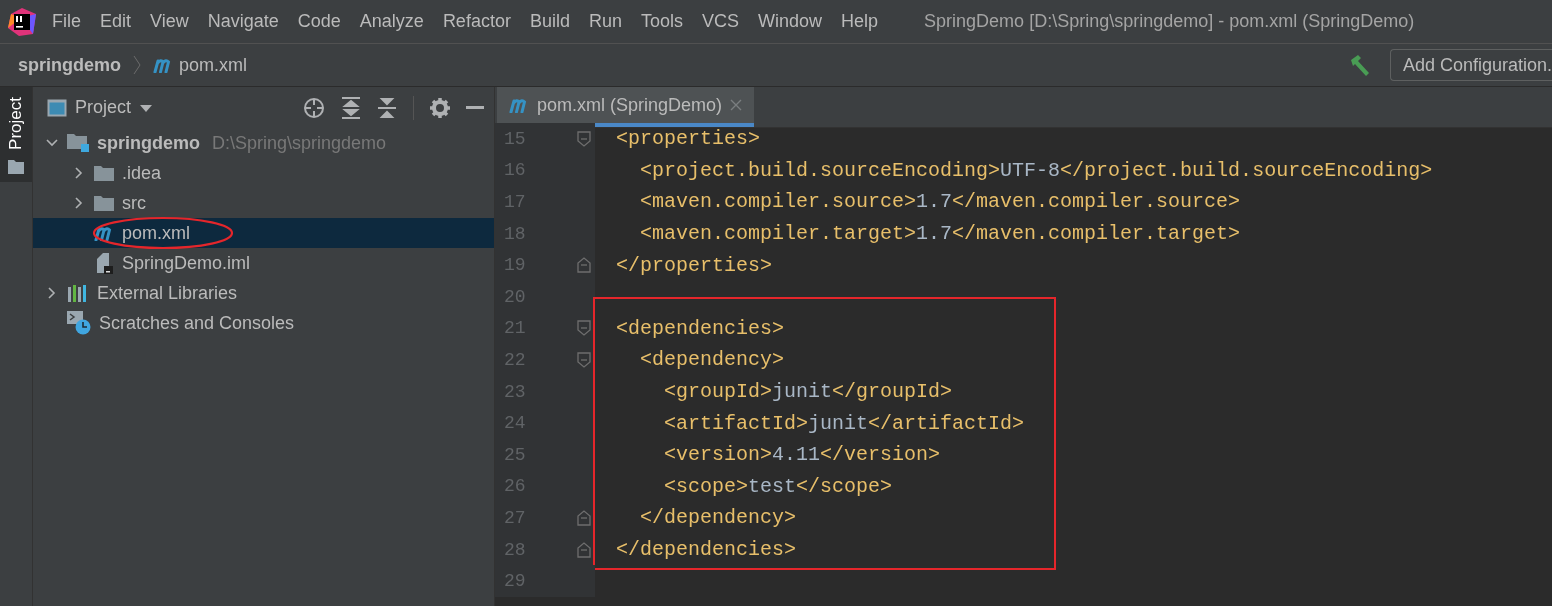 Image resolution: width=1552 pixels, height=606 pixels. What do you see at coordinates (860, 21) in the screenshot?
I see `menu-item: Help` at bounding box center [860, 21].